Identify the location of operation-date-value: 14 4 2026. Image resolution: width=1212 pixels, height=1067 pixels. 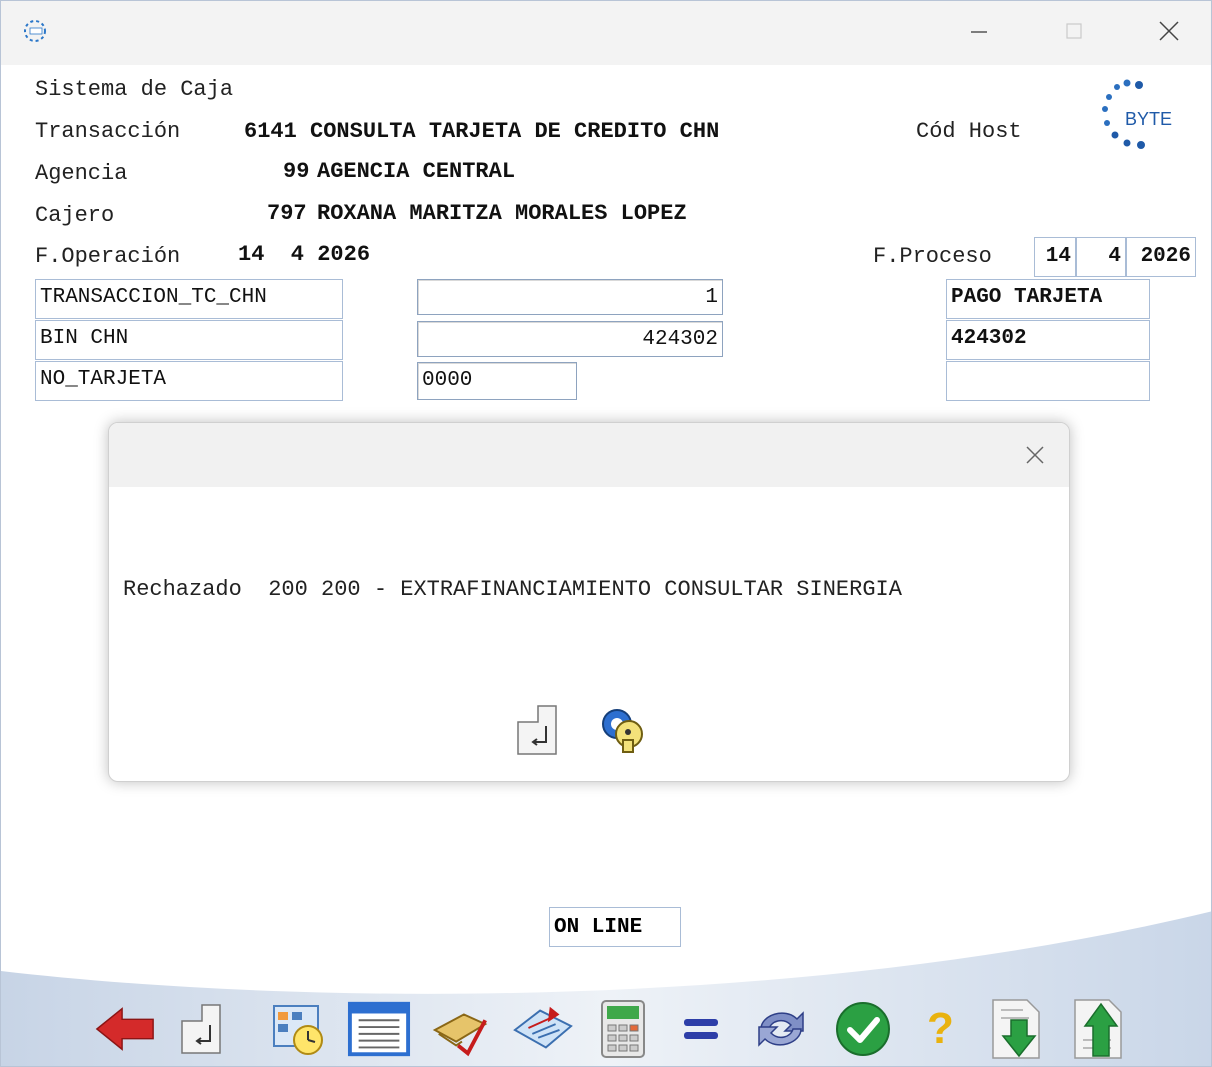
(304, 254).